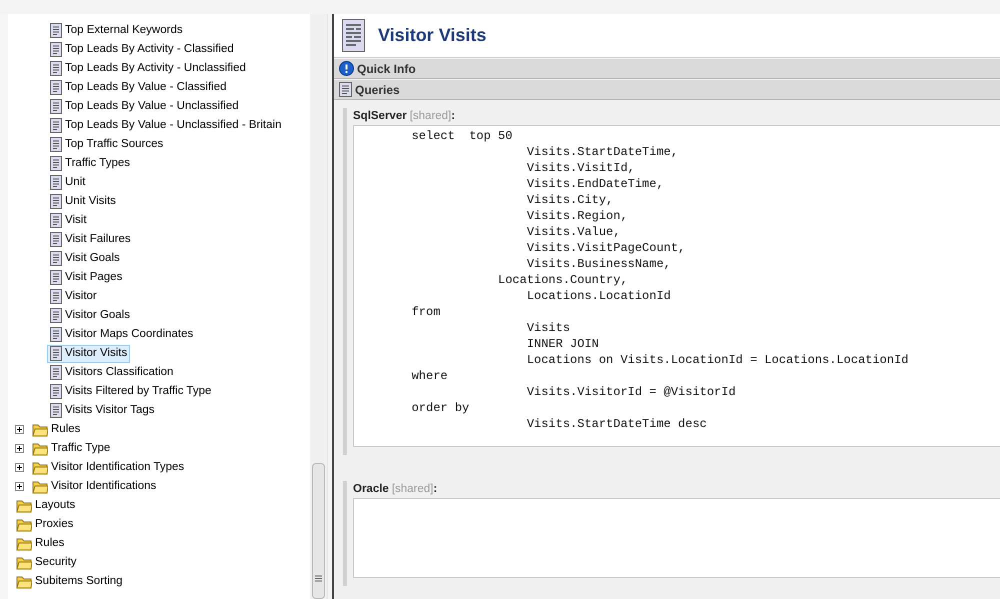 The image size is (1000, 599). I want to click on tree-item: Visitors Classification, so click(111, 373).